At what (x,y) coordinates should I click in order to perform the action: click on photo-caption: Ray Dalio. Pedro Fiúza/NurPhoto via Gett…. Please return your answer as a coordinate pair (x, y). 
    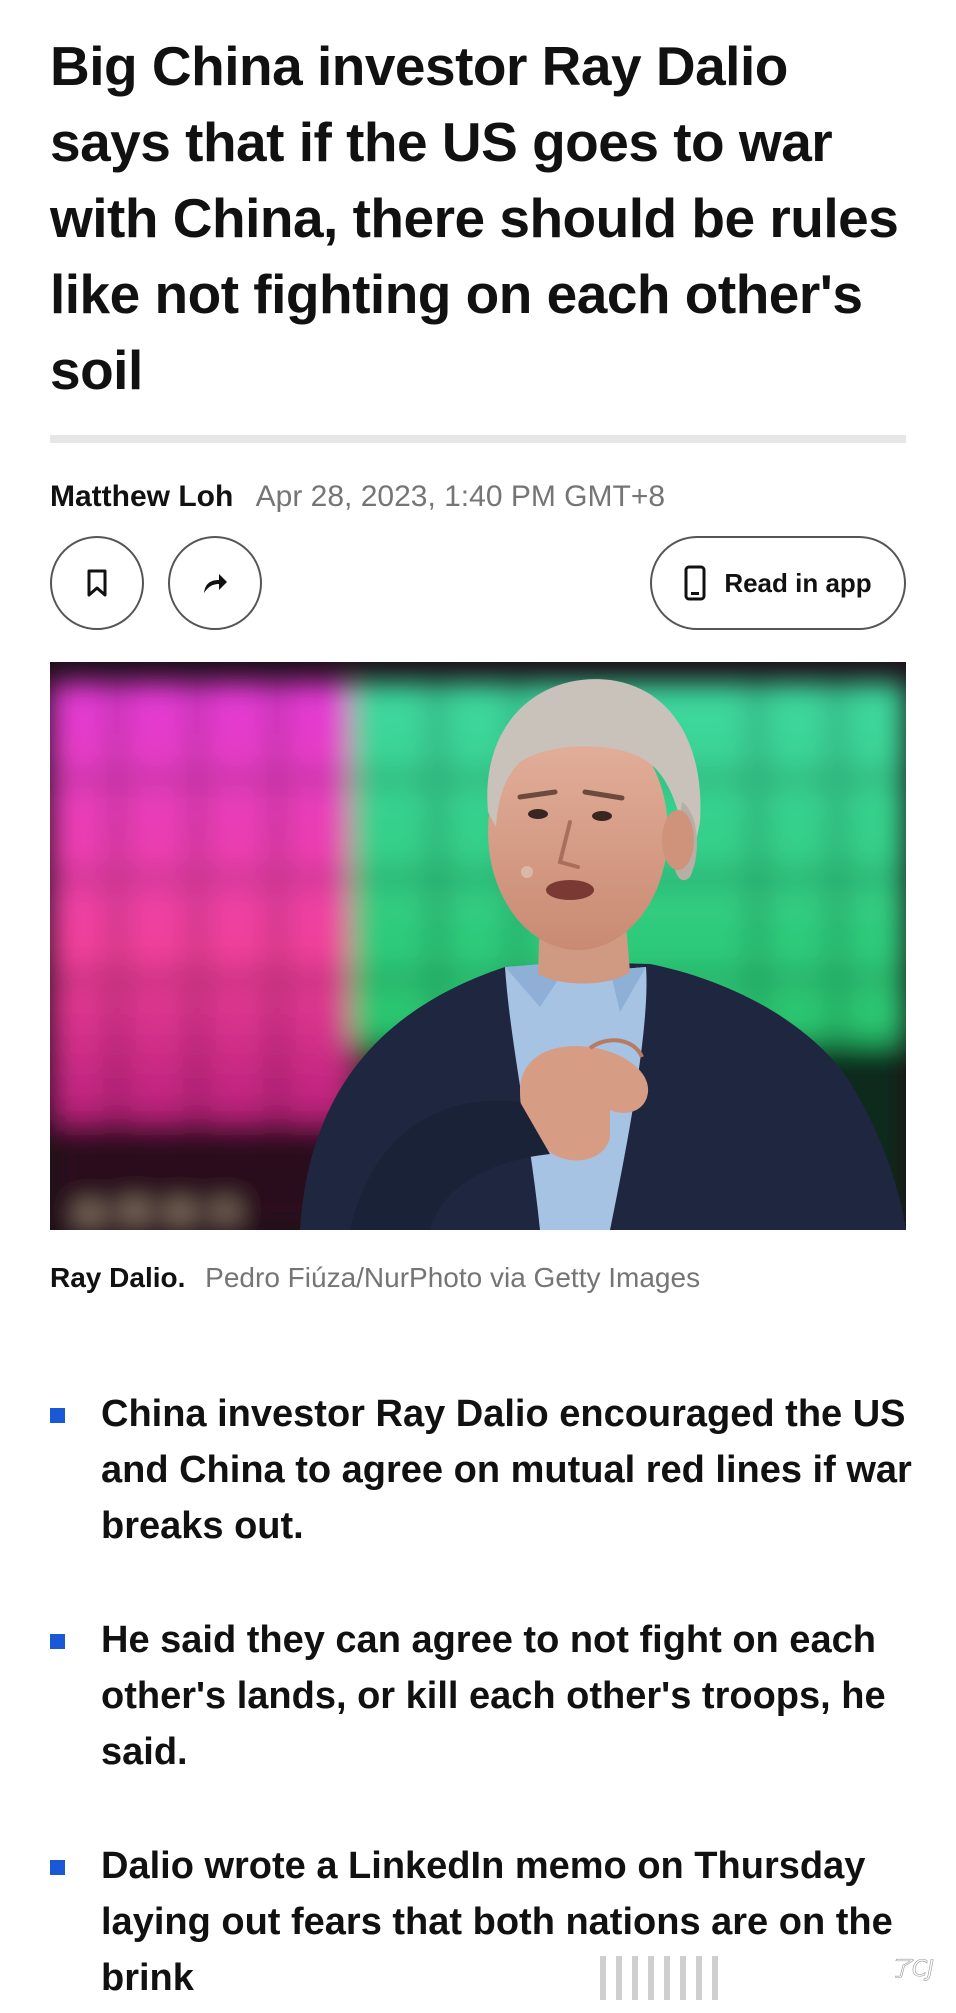
    Looking at the image, I should click on (375, 1278).